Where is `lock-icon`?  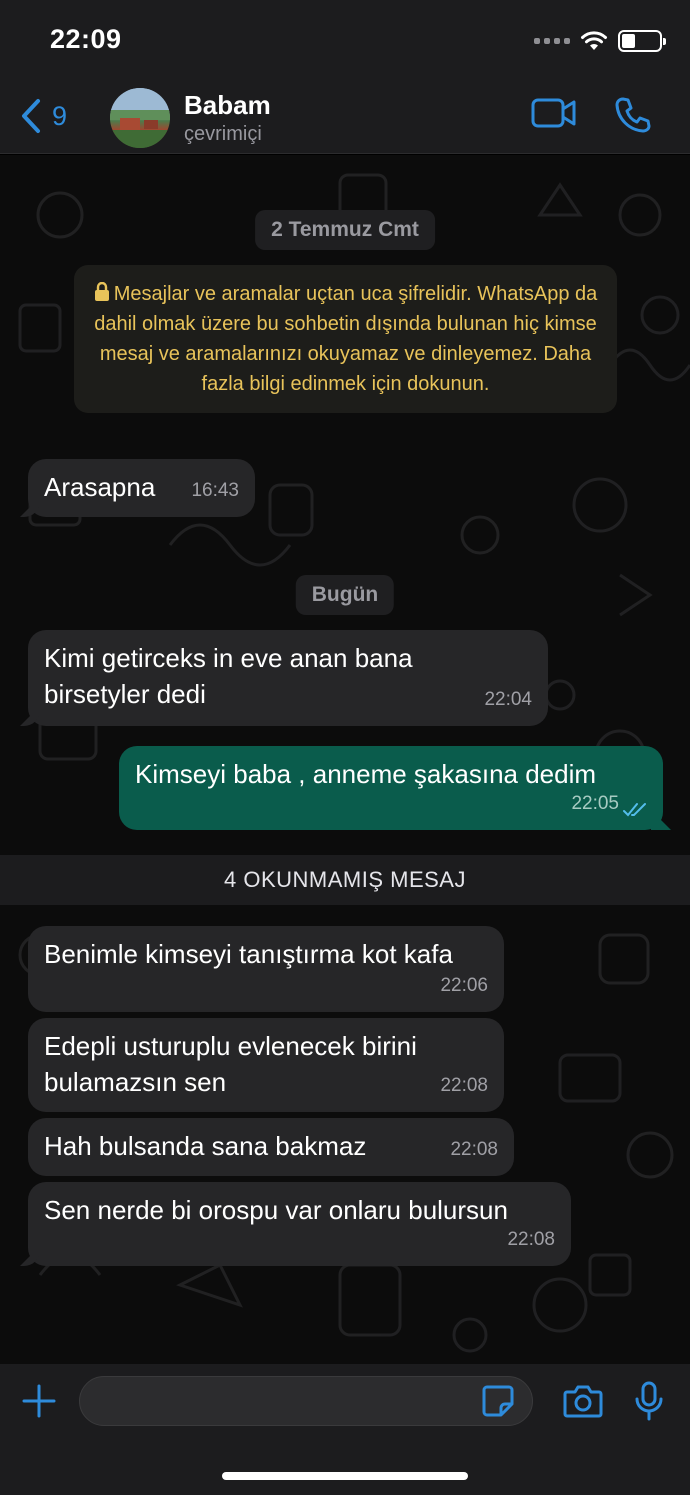 lock-icon is located at coordinates (101, 291).